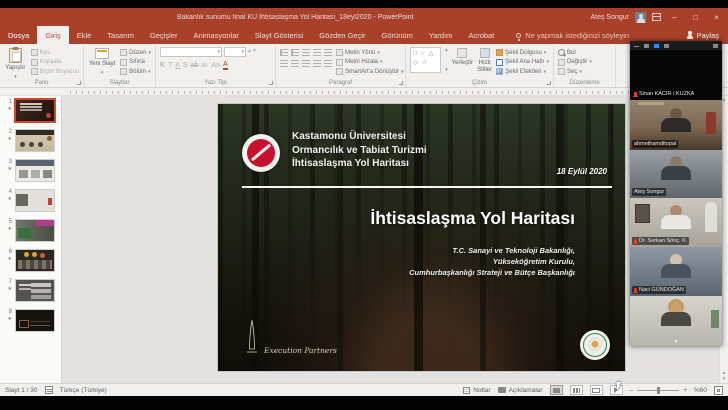 The height and width of the screenshot is (410, 728). What do you see at coordinates (31, 140) in the screenshot?
I see `thumbnail-slide-2: 2 ★` at bounding box center [31, 140].